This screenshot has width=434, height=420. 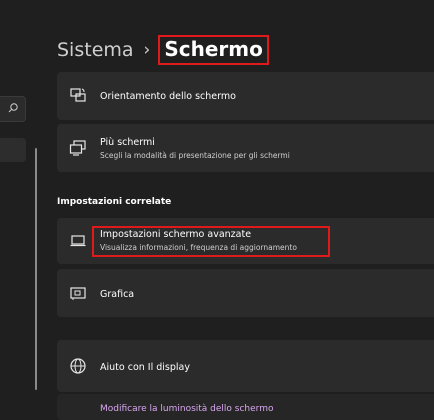 What do you see at coordinates (13, 150) in the screenshot?
I see `sidebar-selected-item` at bounding box center [13, 150].